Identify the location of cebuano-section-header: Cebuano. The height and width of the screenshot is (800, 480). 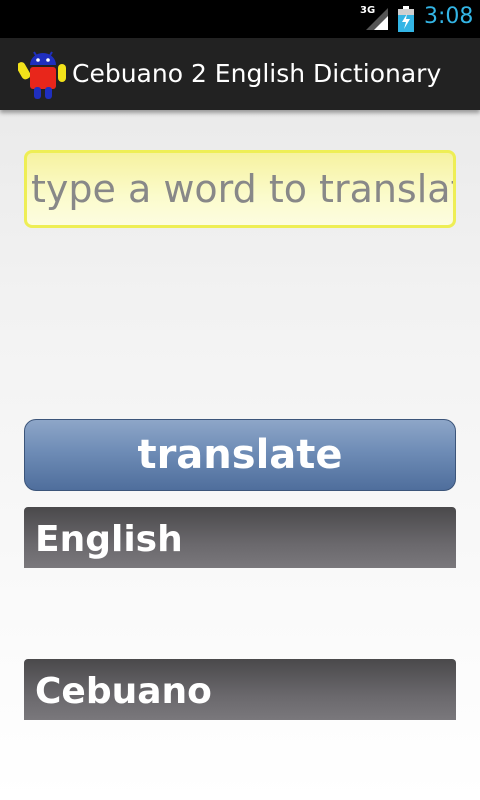
(240, 689).